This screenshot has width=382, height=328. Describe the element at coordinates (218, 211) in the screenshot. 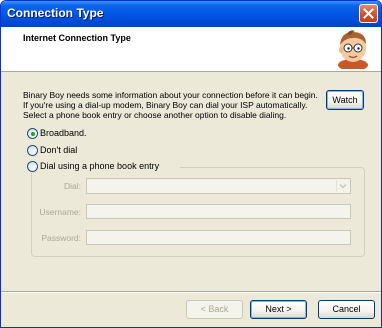

I see `username-input` at that location.